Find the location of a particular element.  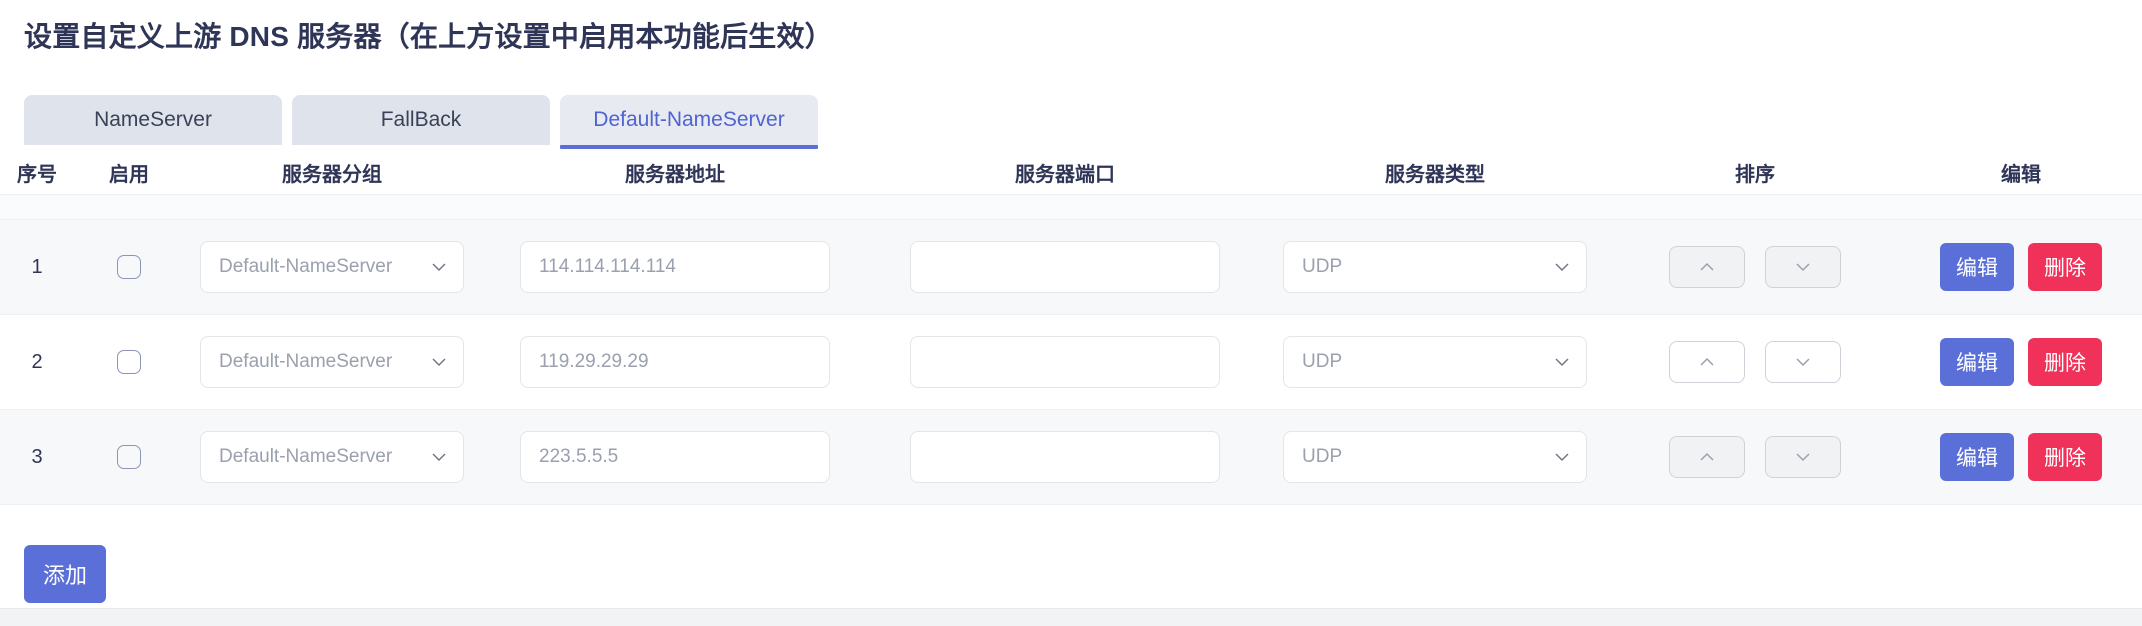

tab-label: FallBack is located at coordinates (421, 119).